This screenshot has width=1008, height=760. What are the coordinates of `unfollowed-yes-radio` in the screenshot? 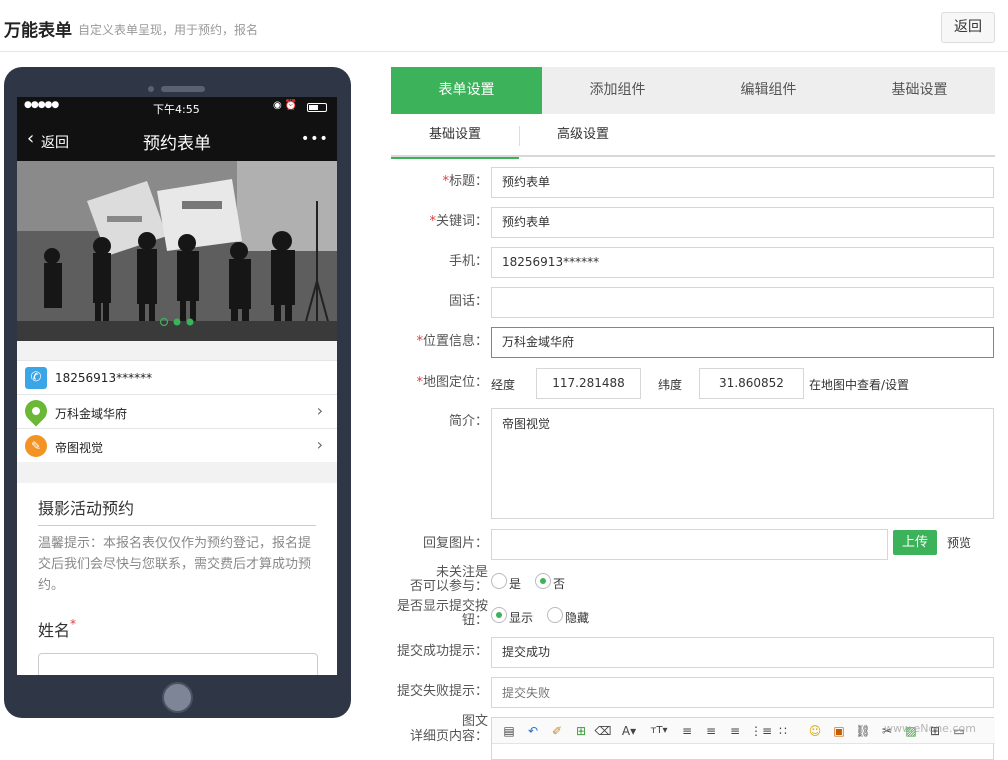 It's located at (499, 581).